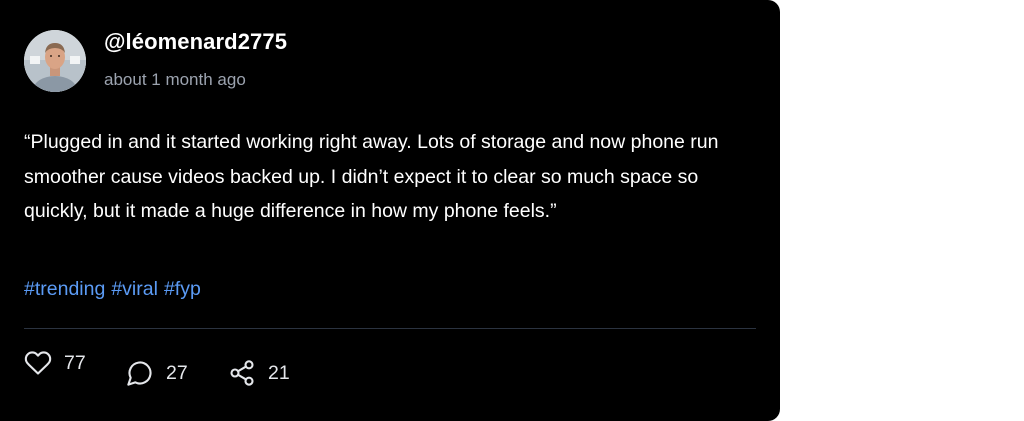 The image size is (1024, 421). Describe the element at coordinates (182, 289) in the screenshot. I see `hashtag-fyp: #fyp` at that location.